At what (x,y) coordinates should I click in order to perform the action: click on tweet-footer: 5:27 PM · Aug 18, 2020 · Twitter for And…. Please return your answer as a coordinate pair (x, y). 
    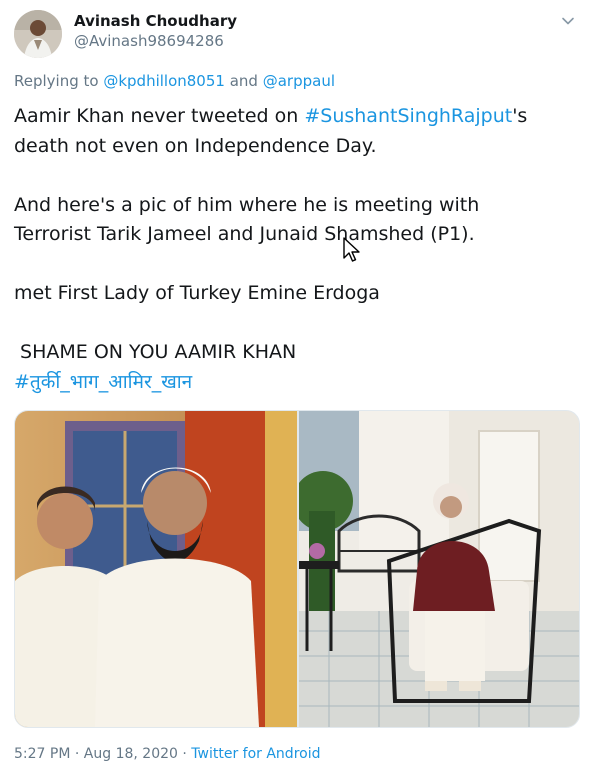
    Looking at the image, I should click on (167, 754).